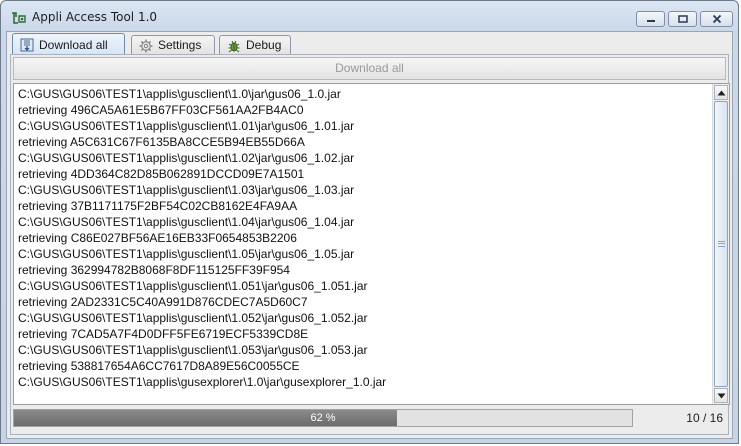  I want to click on arrow-down-icon, so click(721, 396).